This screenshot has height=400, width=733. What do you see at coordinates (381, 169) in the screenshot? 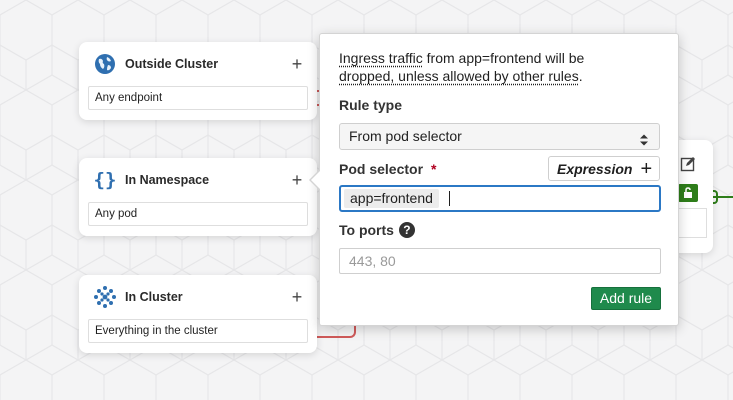
I see `pod-selector-label-text: Pod selector` at bounding box center [381, 169].